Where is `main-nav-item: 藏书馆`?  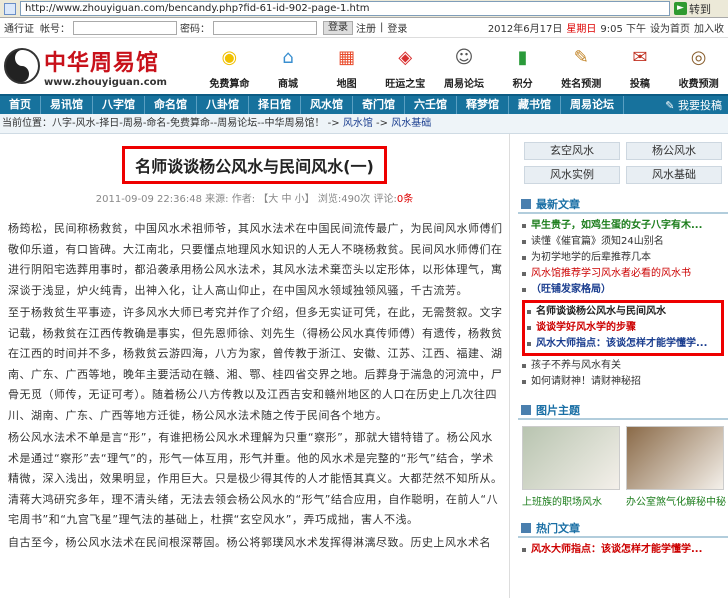 main-nav-item: 藏书馆 is located at coordinates (535, 105).